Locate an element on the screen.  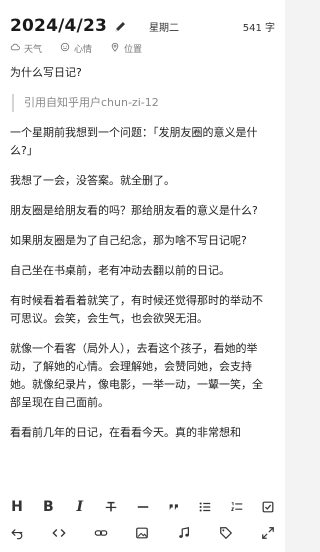
undo-button is located at coordinates (17, 533).